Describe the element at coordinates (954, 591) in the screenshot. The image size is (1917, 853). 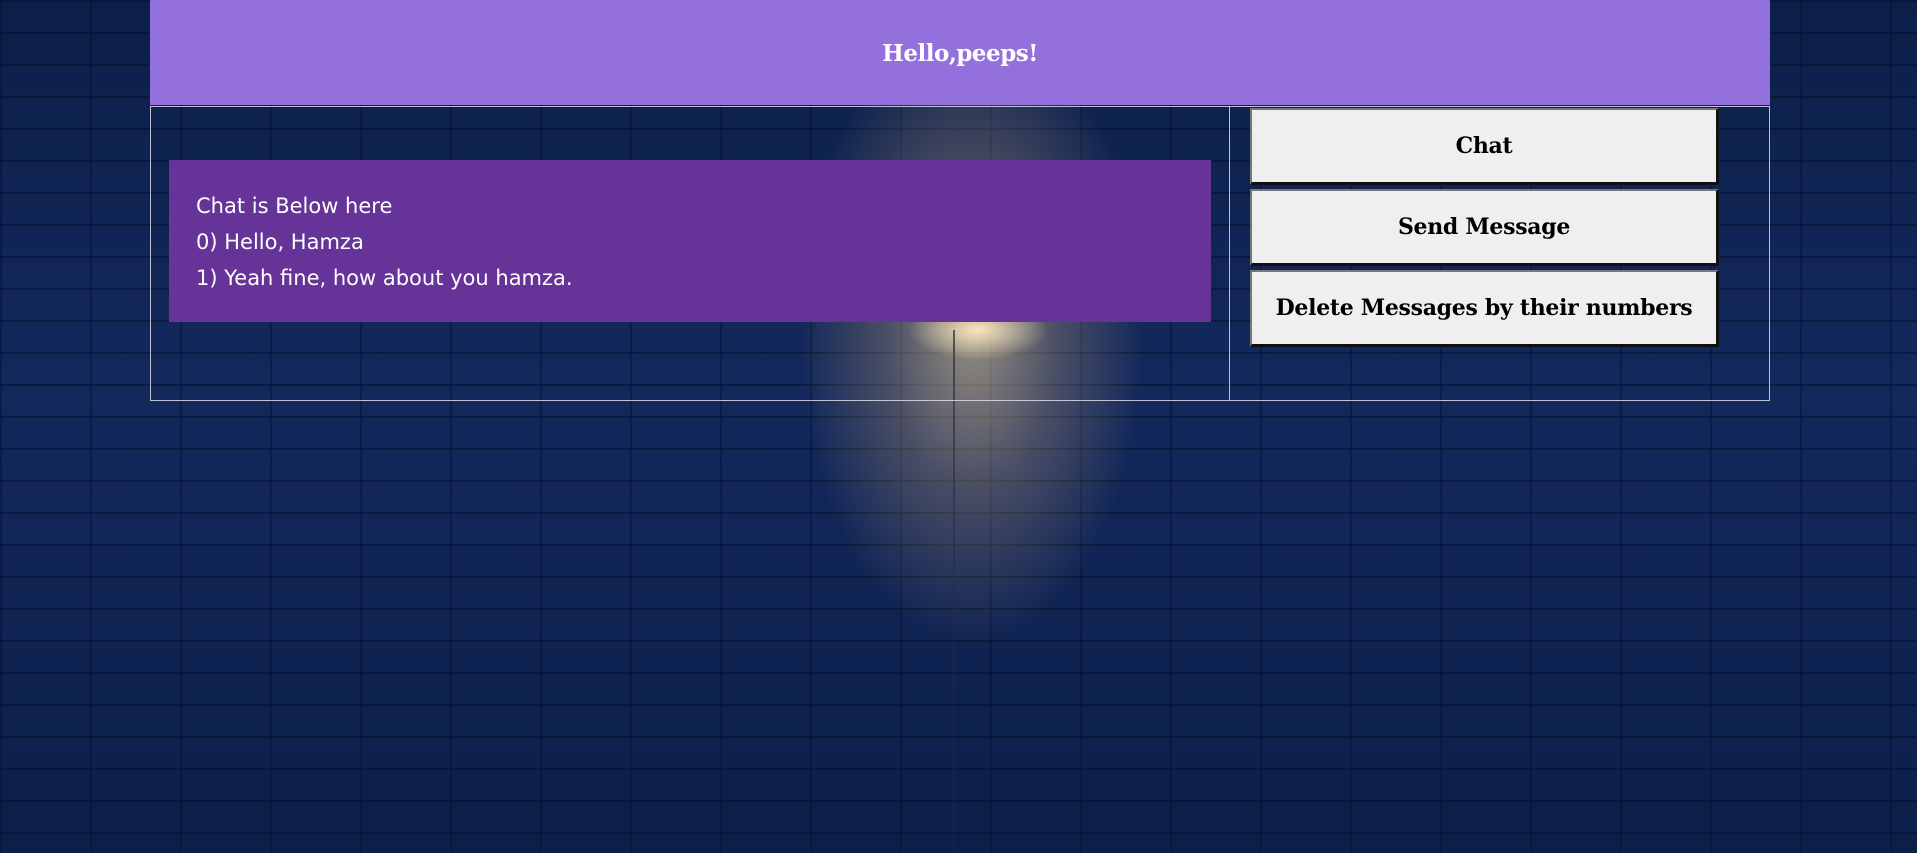
I see `background-light-seam` at that location.